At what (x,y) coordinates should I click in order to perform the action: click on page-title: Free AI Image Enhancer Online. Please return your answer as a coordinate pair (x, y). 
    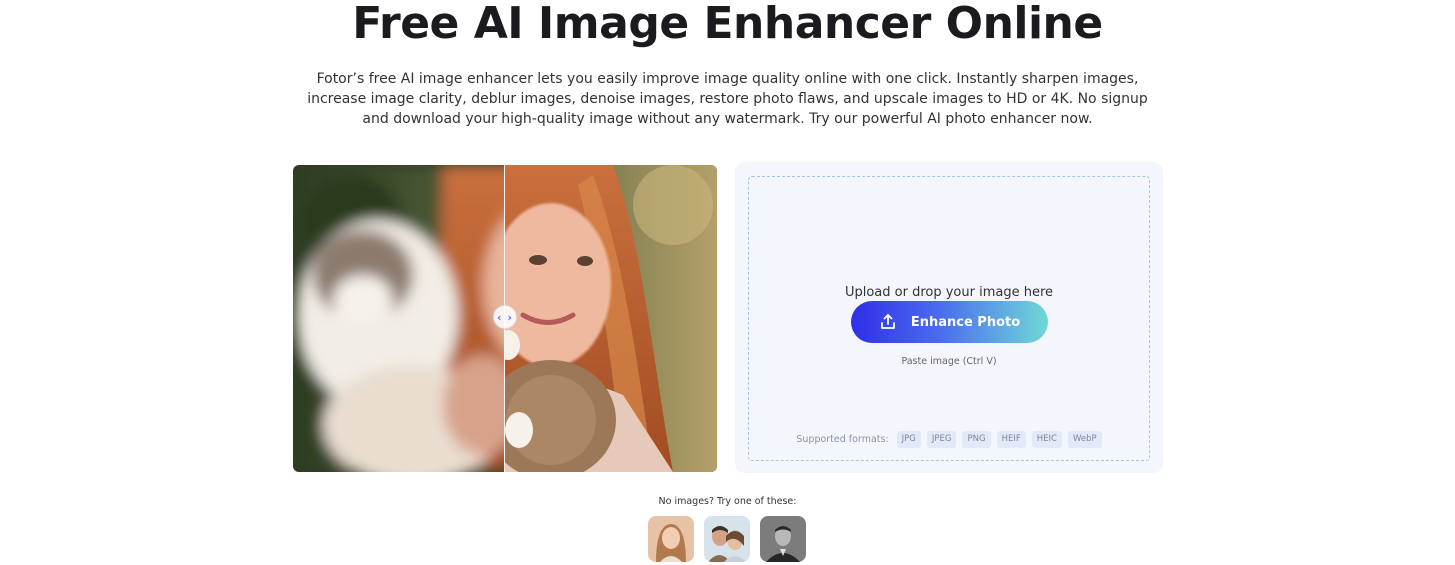
    Looking at the image, I should click on (727, 24).